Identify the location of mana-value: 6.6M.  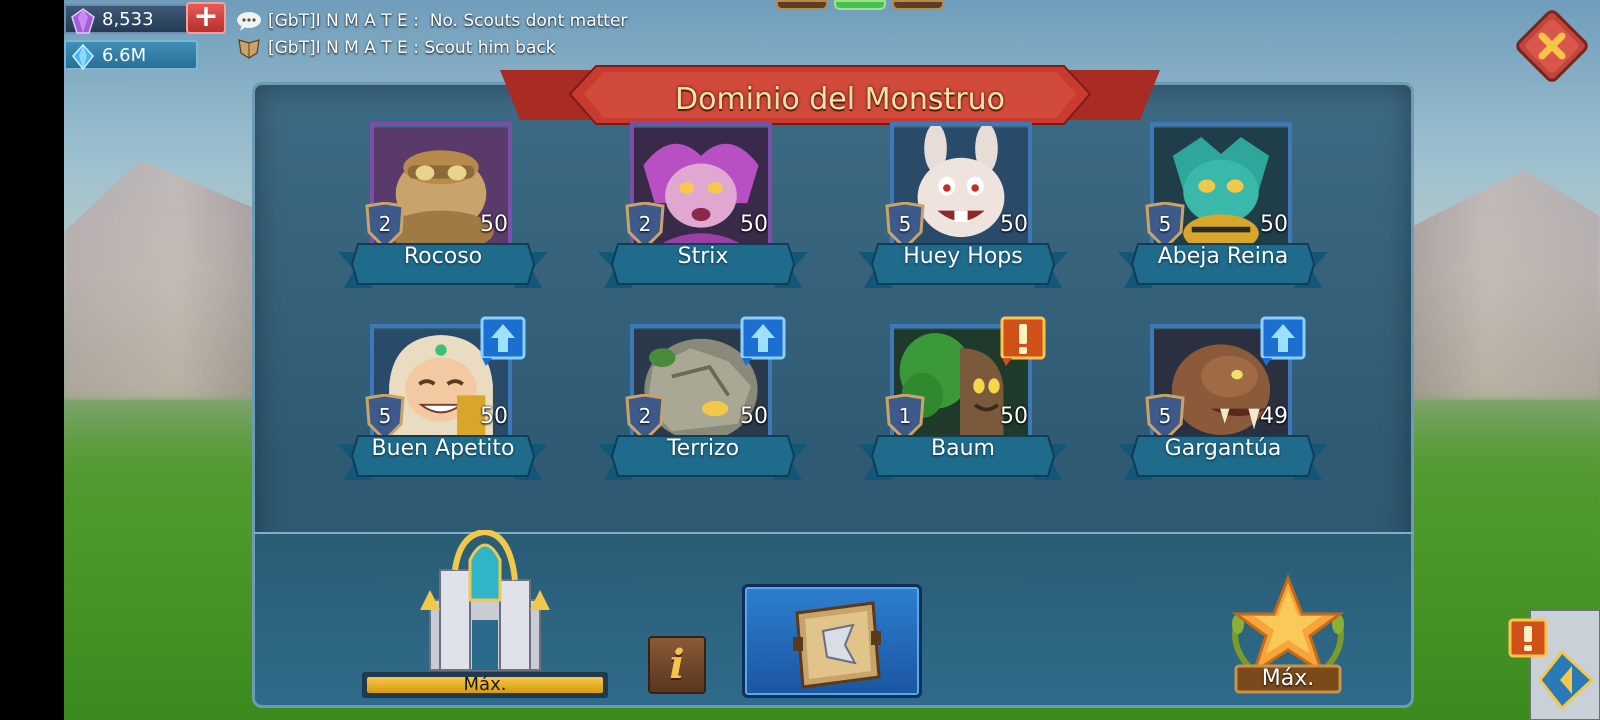
(124, 55).